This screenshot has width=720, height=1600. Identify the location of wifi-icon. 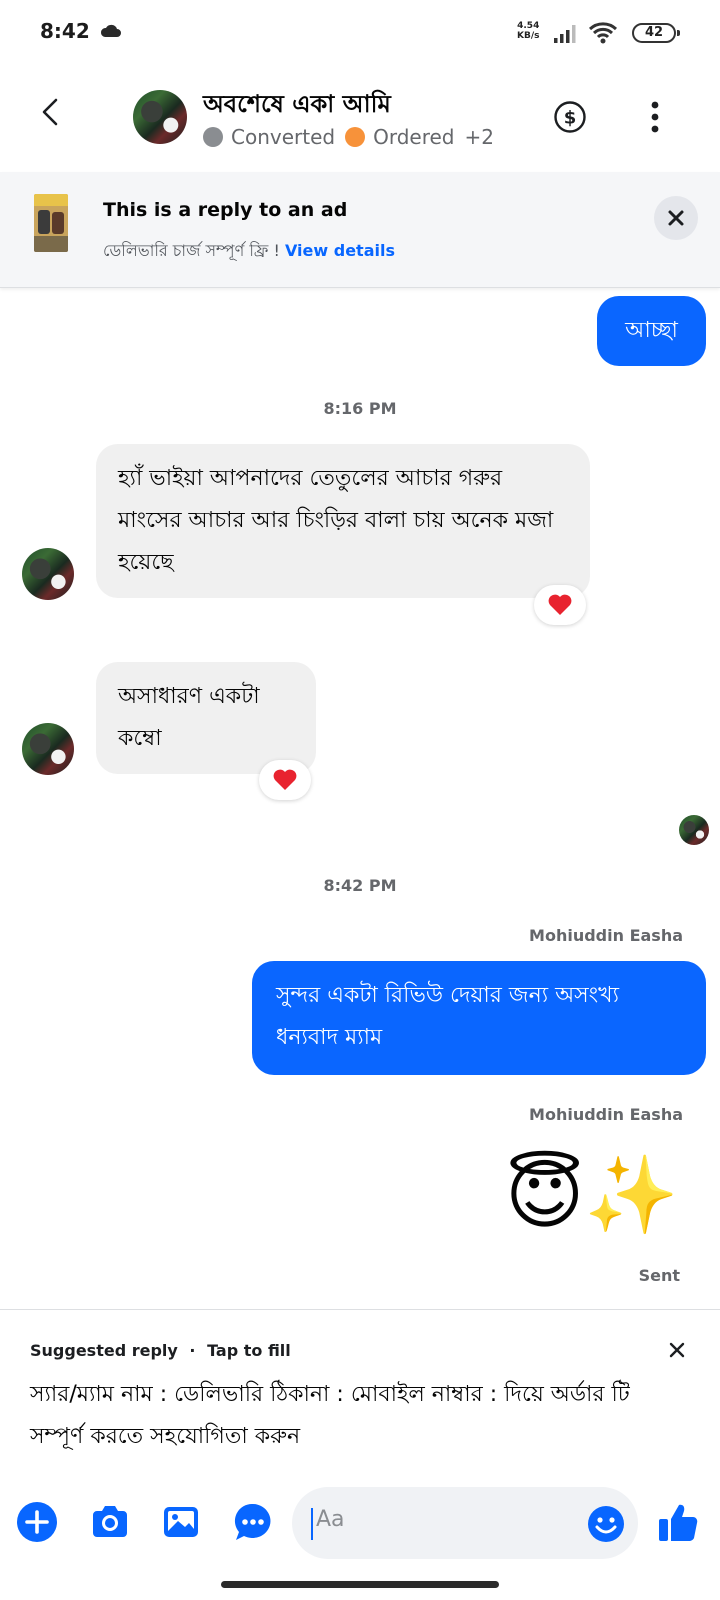
(603, 33).